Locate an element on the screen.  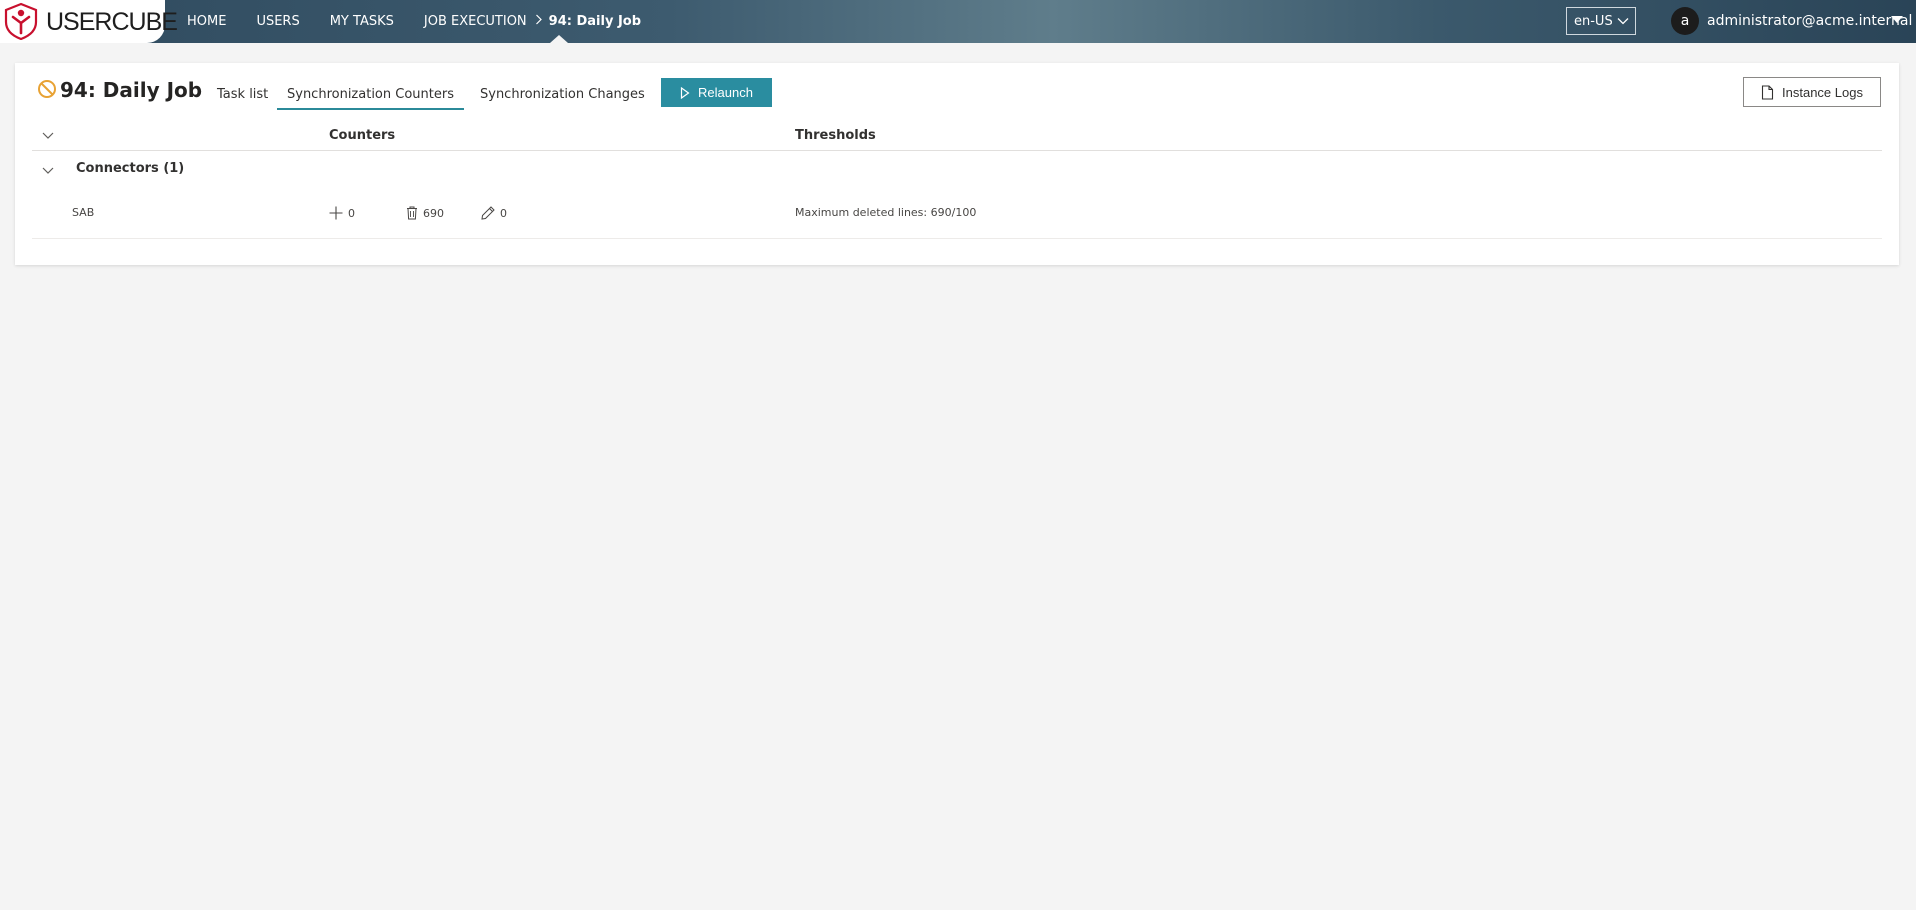
nav-item-home: HOME is located at coordinates (206, 21).